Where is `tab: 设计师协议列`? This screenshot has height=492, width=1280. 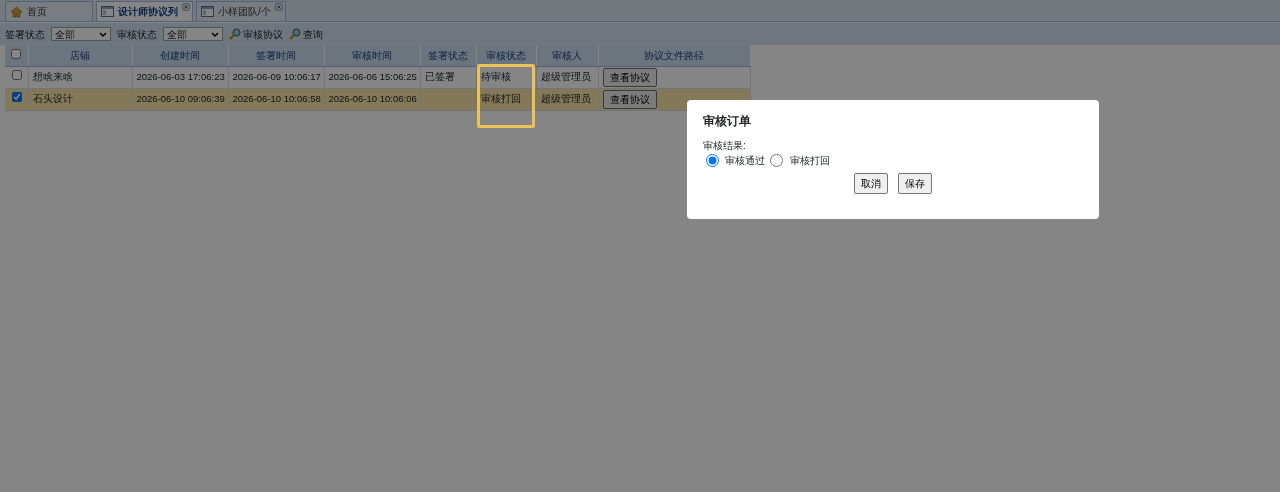 tab: 设计师协议列 is located at coordinates (144, 11).